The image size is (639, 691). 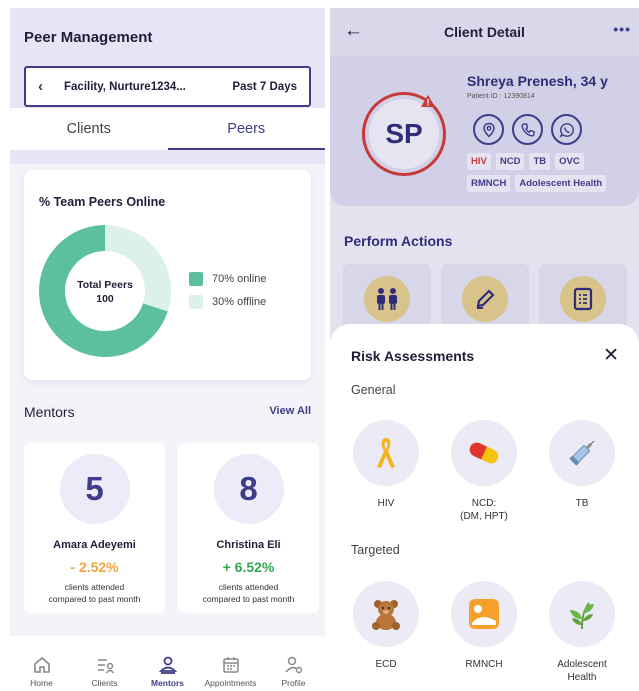 I want to click on family-icon, so click(x=387, y=299).